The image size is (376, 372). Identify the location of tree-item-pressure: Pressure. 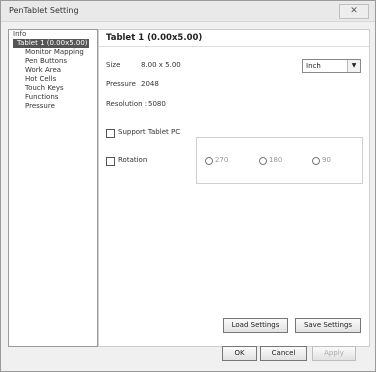
(53, 106).